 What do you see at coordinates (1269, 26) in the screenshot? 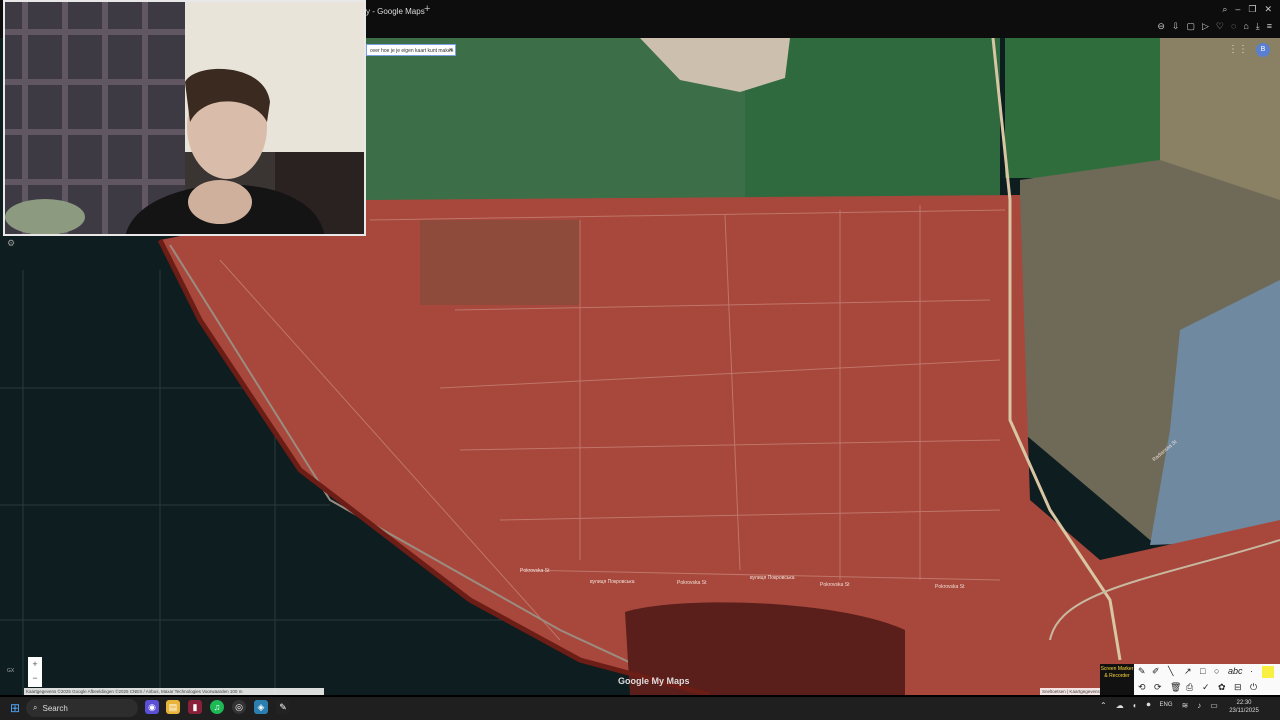
I see `menu-icon: ≡` at bounding box center [1269, 26].